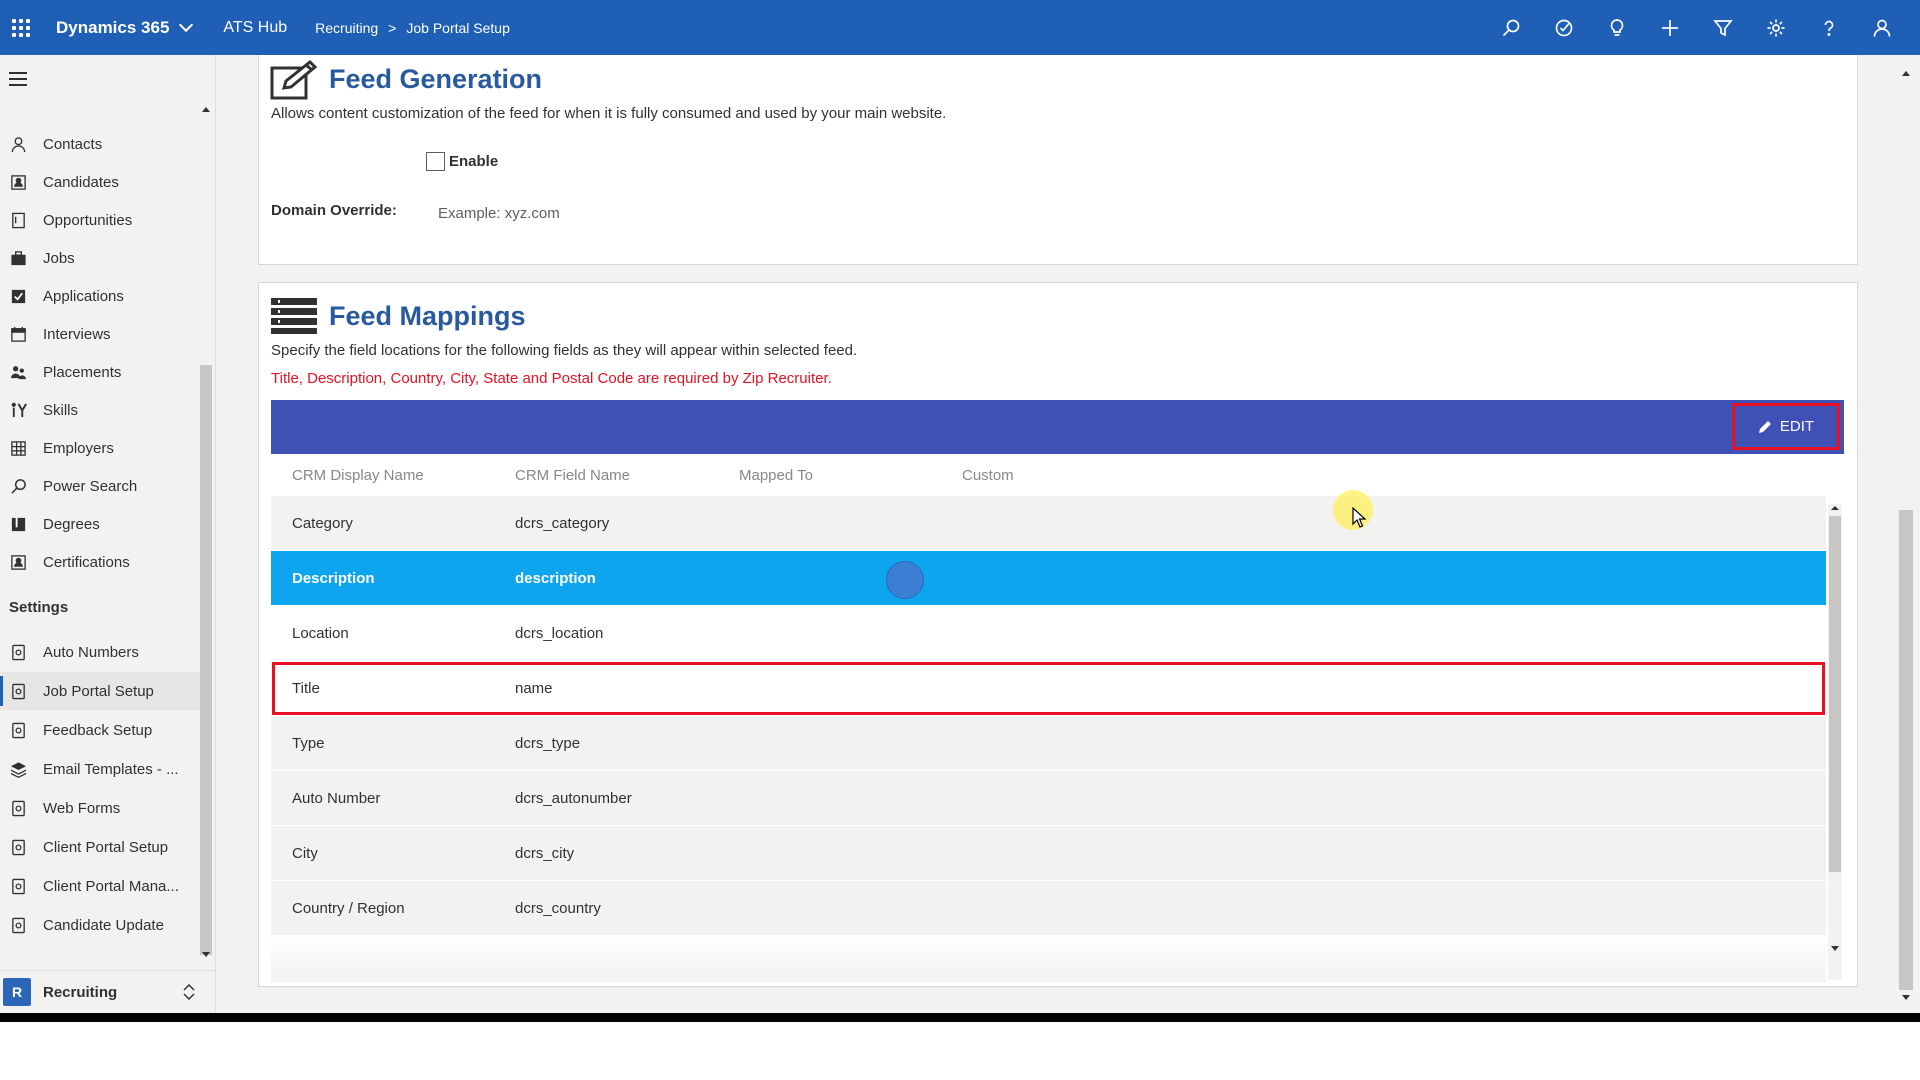 Image resolution: width=1920 pixels, height=1080 pixels. What do you see at coordinates (1828, 27) in the screenshot?
I see `help-button` at bounding box center [1828, 27].